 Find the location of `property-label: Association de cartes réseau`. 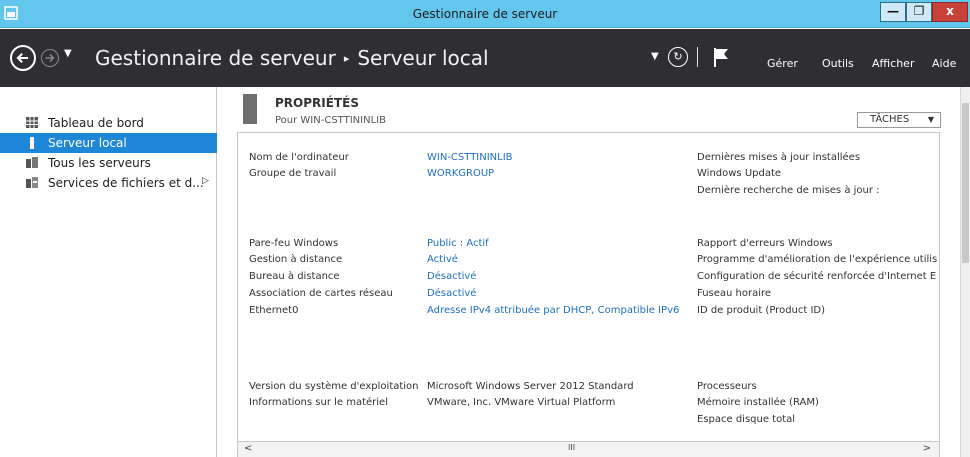

property-label: Association de cartes réseau is located at coordinates (321, 293).